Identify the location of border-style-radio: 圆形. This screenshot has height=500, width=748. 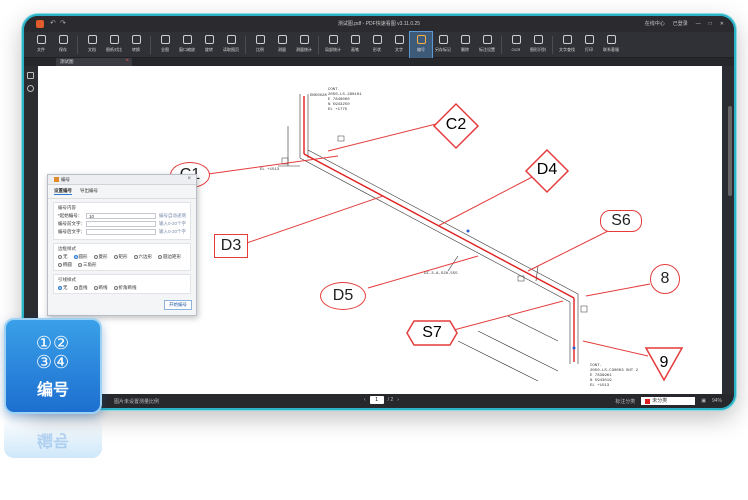
(80, 257).